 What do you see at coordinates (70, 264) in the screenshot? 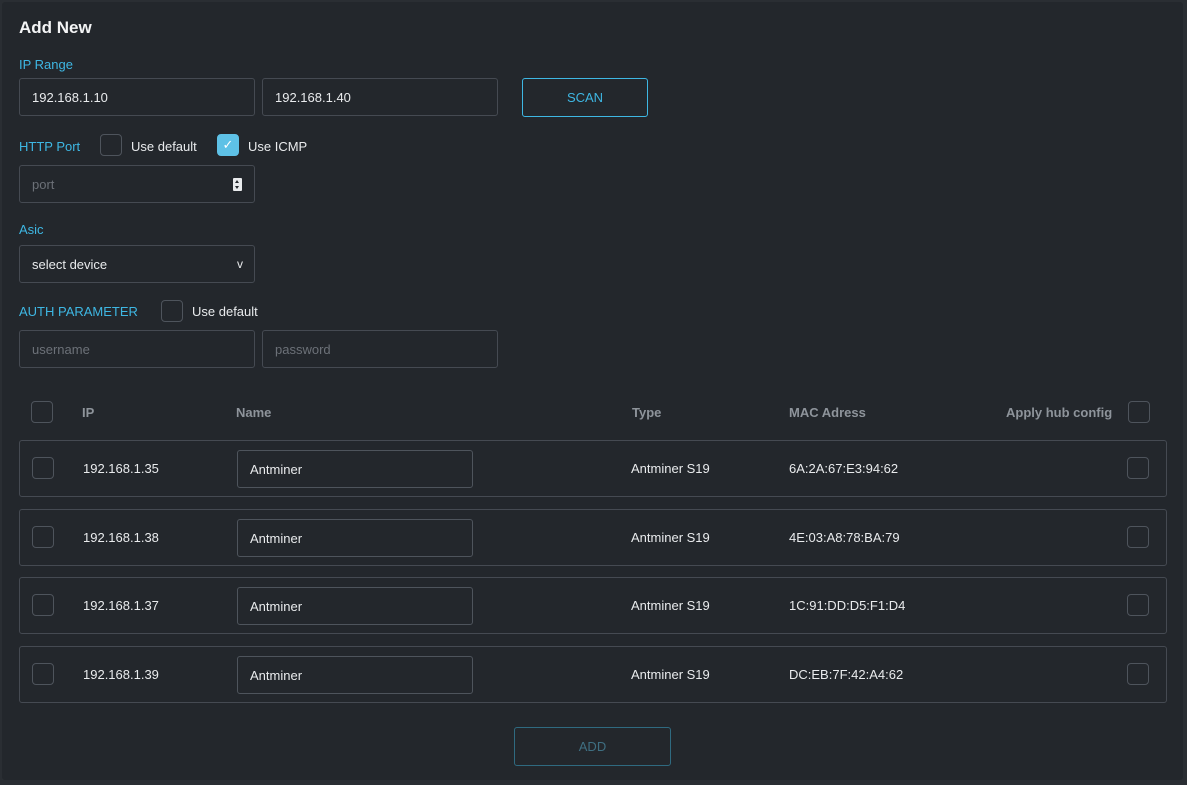
I see `asic-selected-value: select device` at bounding box center [70, 264].